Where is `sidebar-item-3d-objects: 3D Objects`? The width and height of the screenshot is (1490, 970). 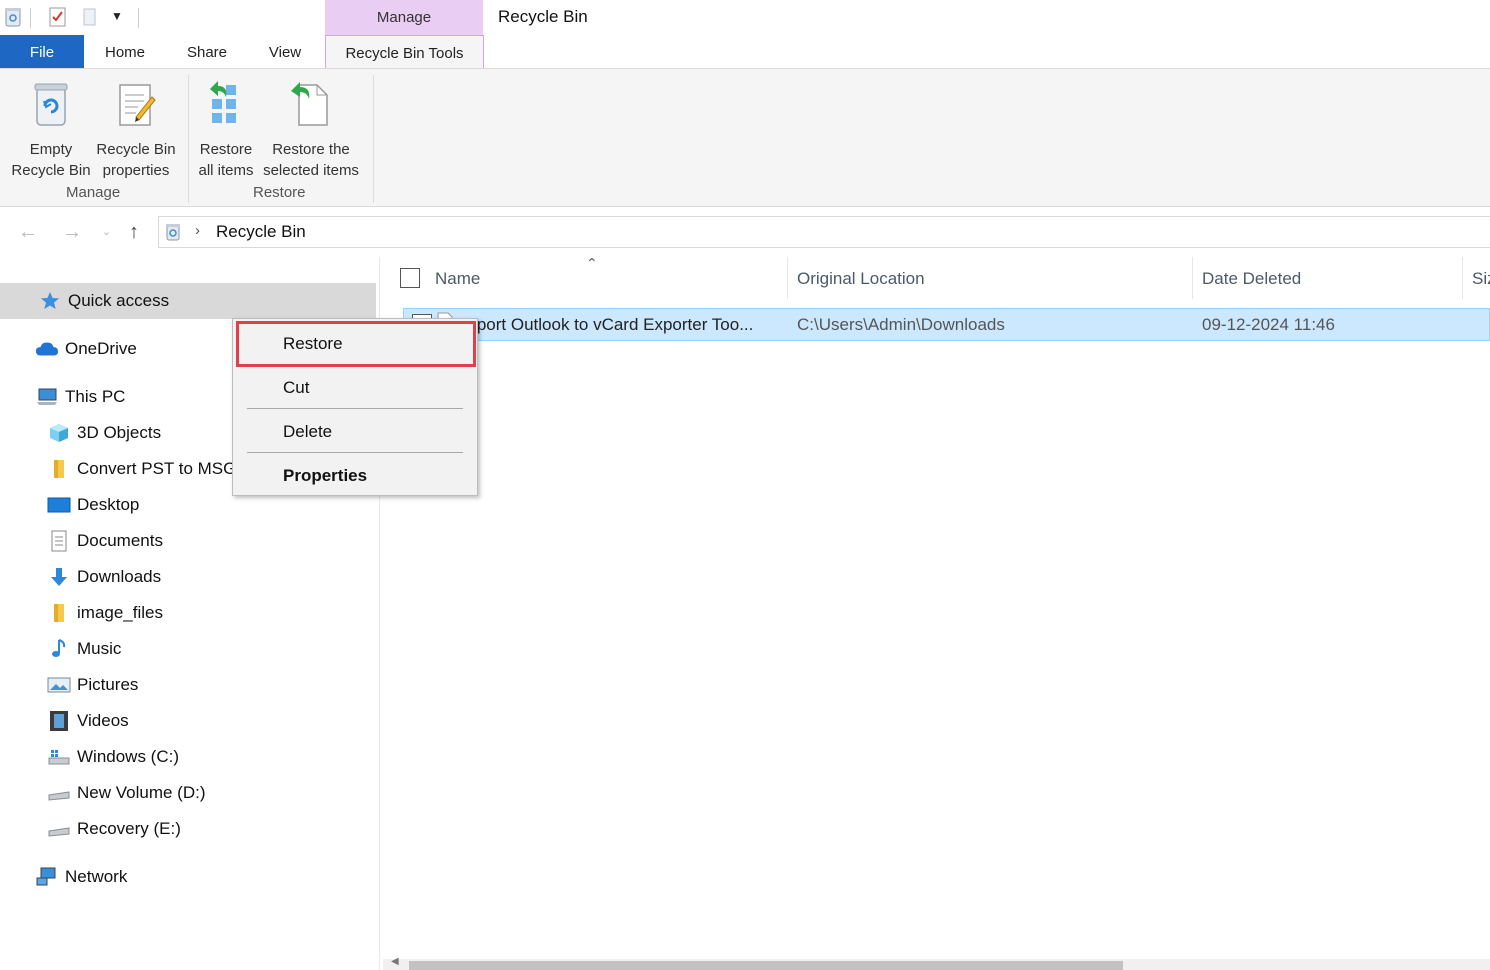
sidebar-item-3d-objects: 3D Objects is located at coordinates (104, 433).